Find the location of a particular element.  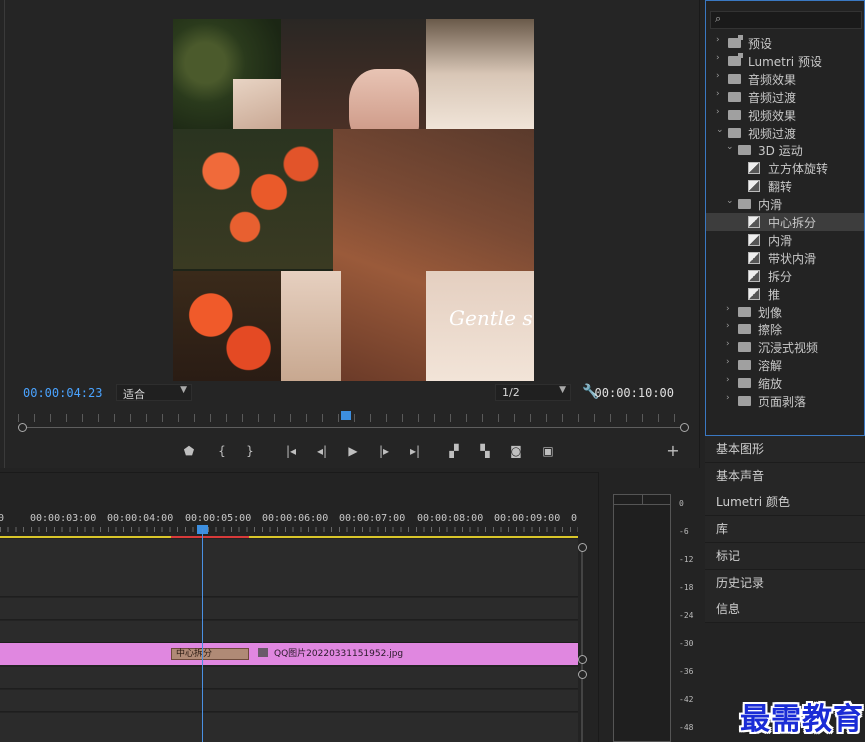

scroll-handle-low is located at coordinates (582, 674).